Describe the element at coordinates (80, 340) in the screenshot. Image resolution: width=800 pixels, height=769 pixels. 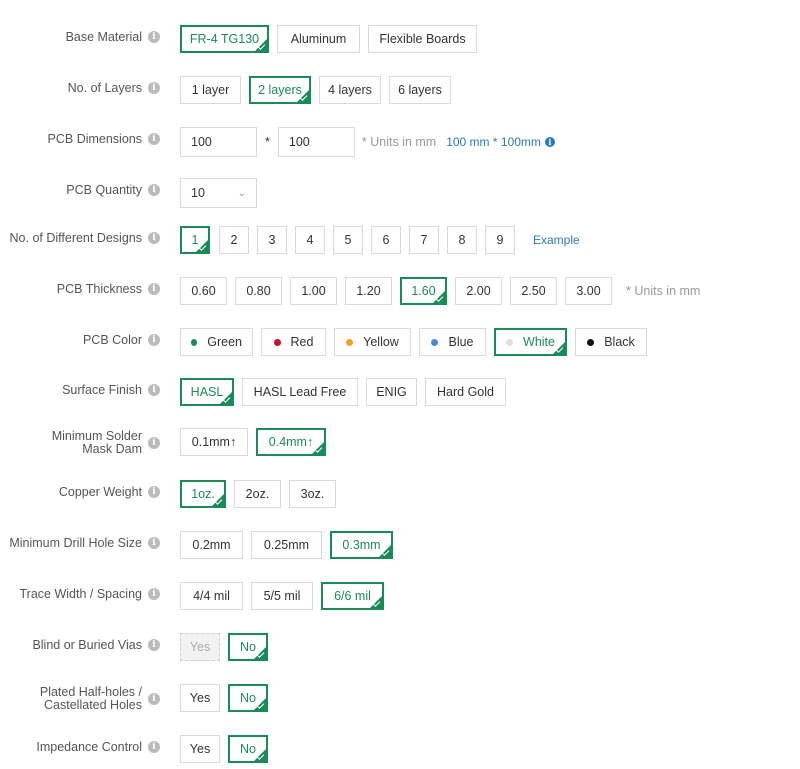
I see `field-label: PCB Color i` at that location.